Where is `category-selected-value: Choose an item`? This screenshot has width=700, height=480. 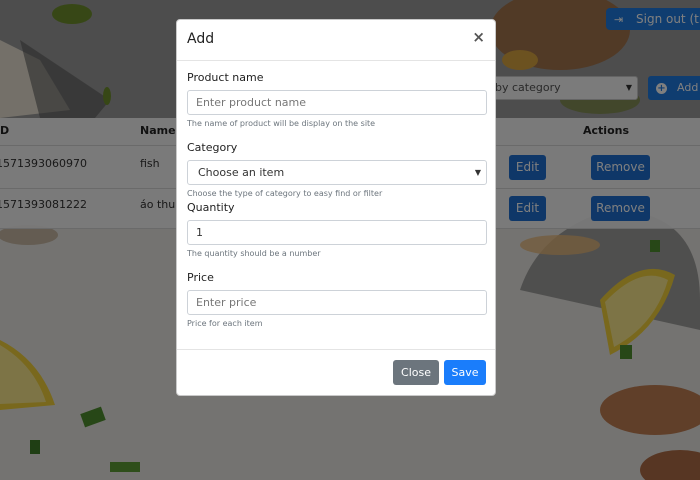
category-selected-value: Choose an item is located at coordinates (241, 172).